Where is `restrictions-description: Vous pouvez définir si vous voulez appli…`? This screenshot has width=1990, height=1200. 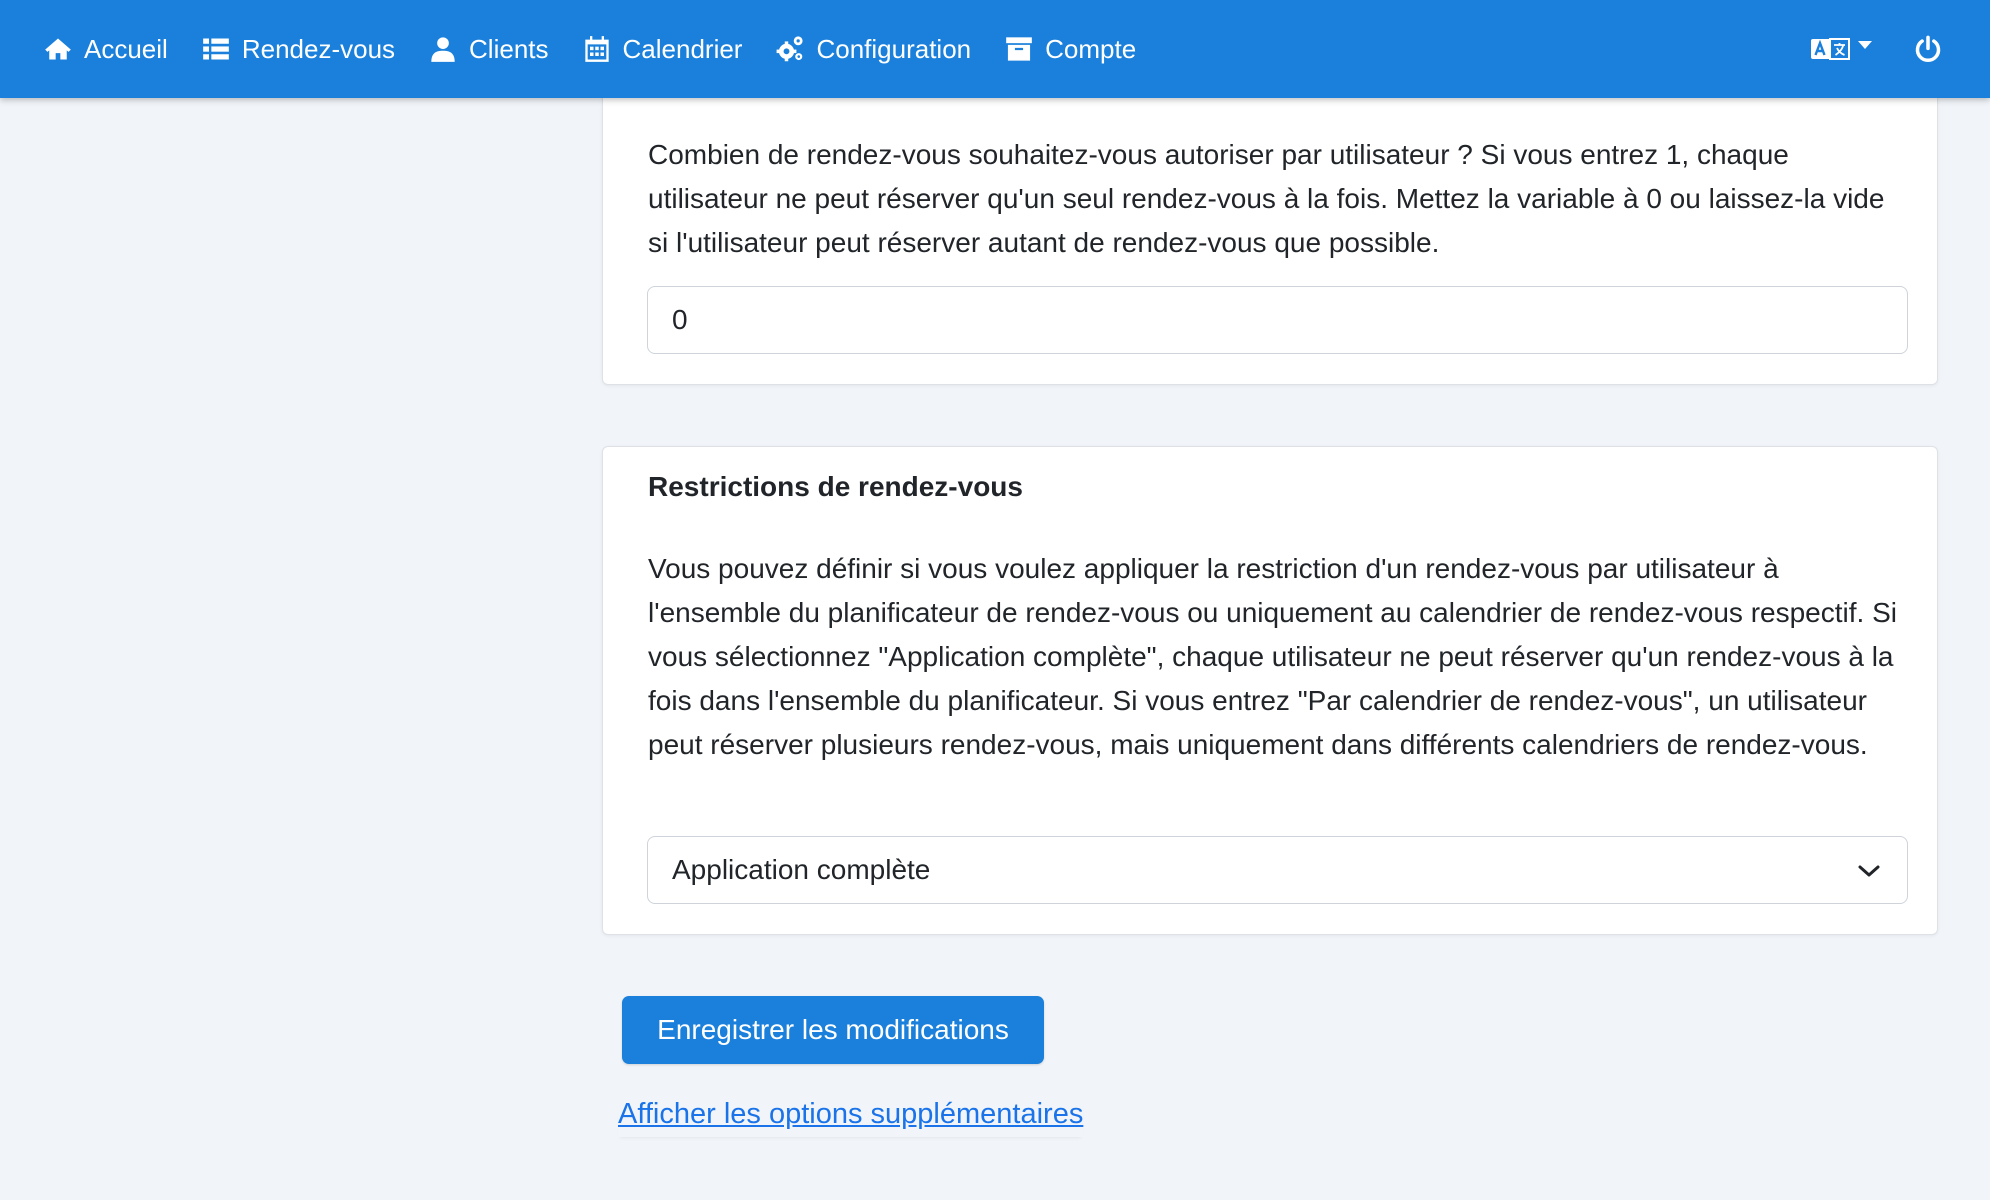
restrictions-description: Vous pouvez définir si vous voulez appli… is located at coordinates (1272, 656).